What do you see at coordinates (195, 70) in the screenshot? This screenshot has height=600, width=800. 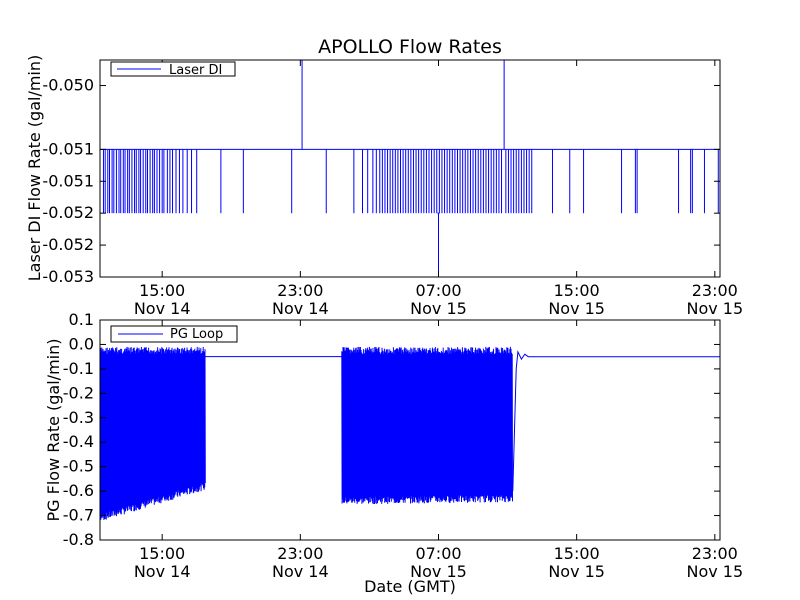 I see `laser-di-legend-label: Laser DI` at bounding box center [195, 70].